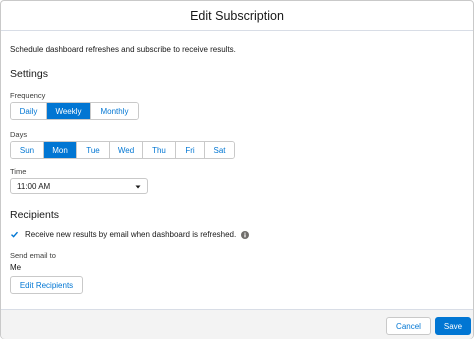  What do you see at coordinates (16, 267) in the screenshot?
I see `send-email-value: Me` at bounding box center [16, 267].